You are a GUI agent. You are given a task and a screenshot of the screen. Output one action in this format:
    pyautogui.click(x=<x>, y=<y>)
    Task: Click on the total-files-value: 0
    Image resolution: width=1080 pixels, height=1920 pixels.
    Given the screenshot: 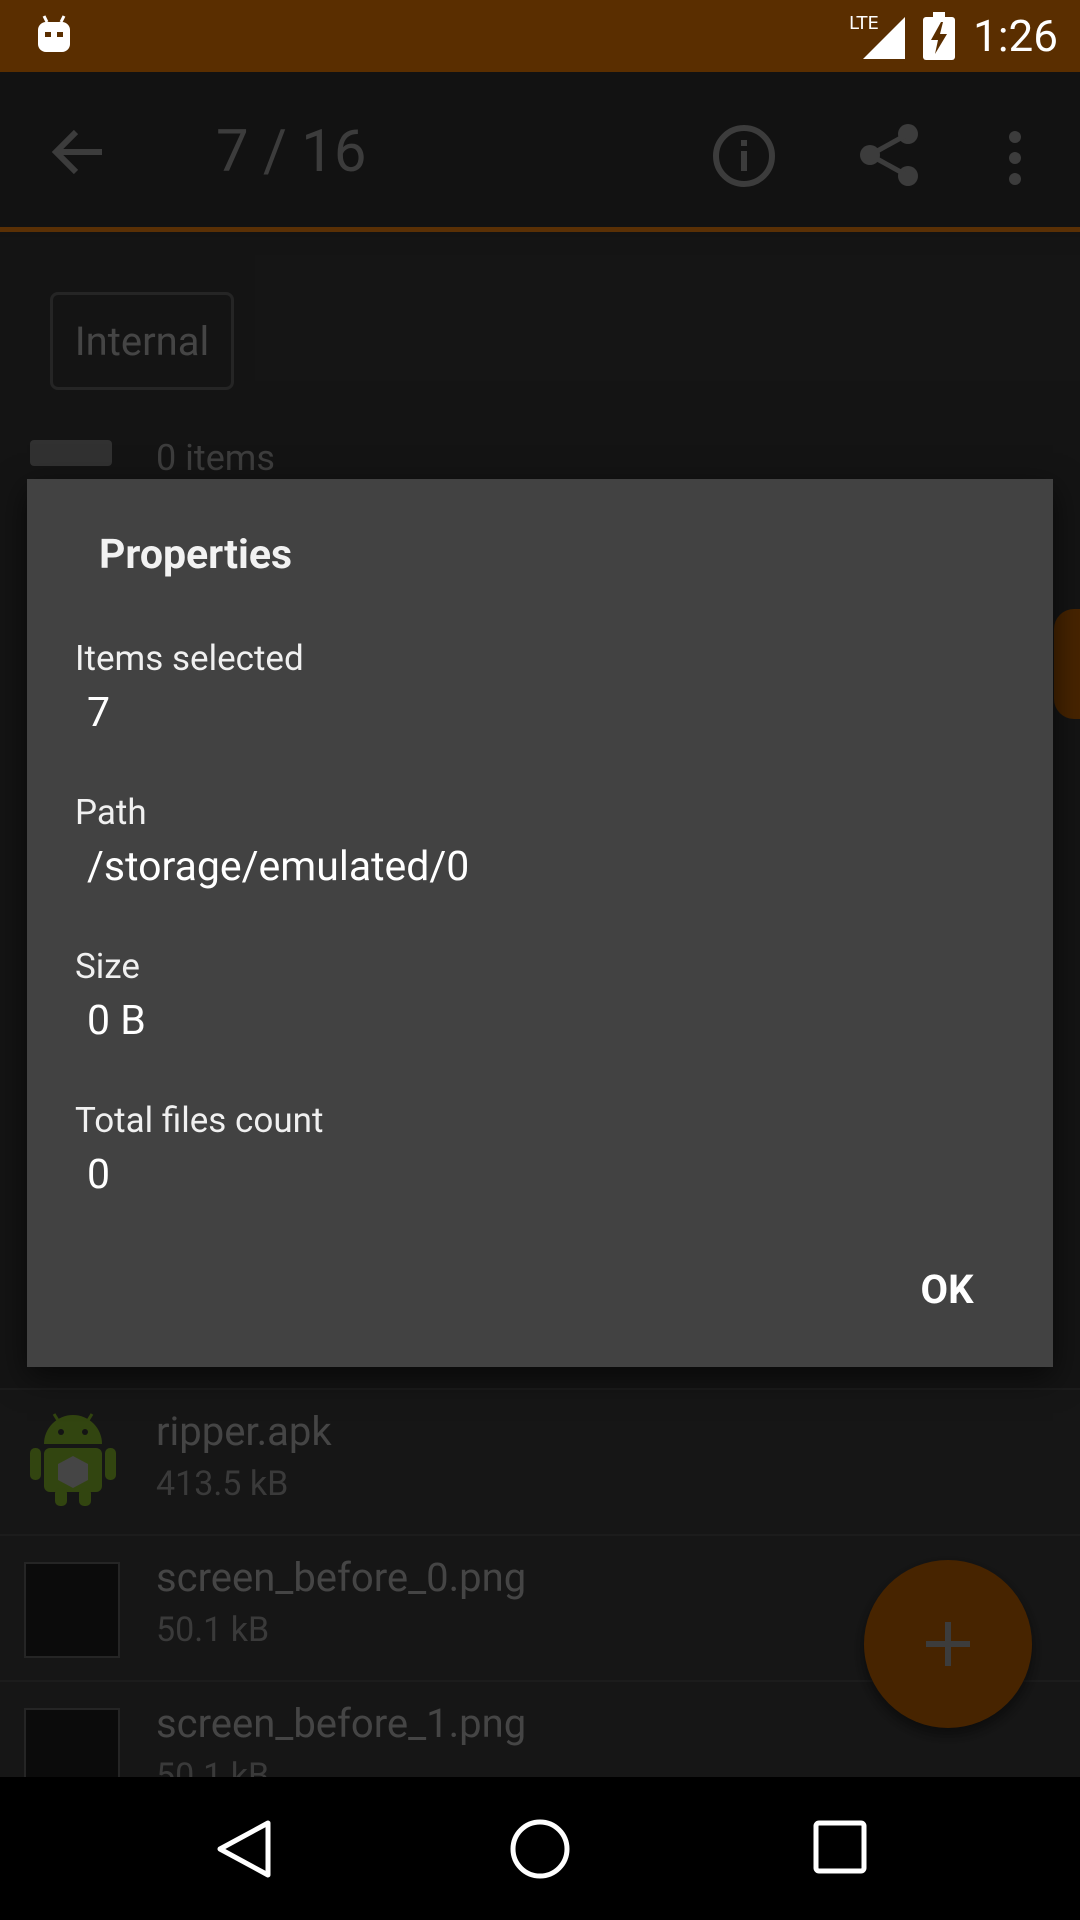 What is the action you would take?
    pyautogui.click(x=99, y=1175)
    